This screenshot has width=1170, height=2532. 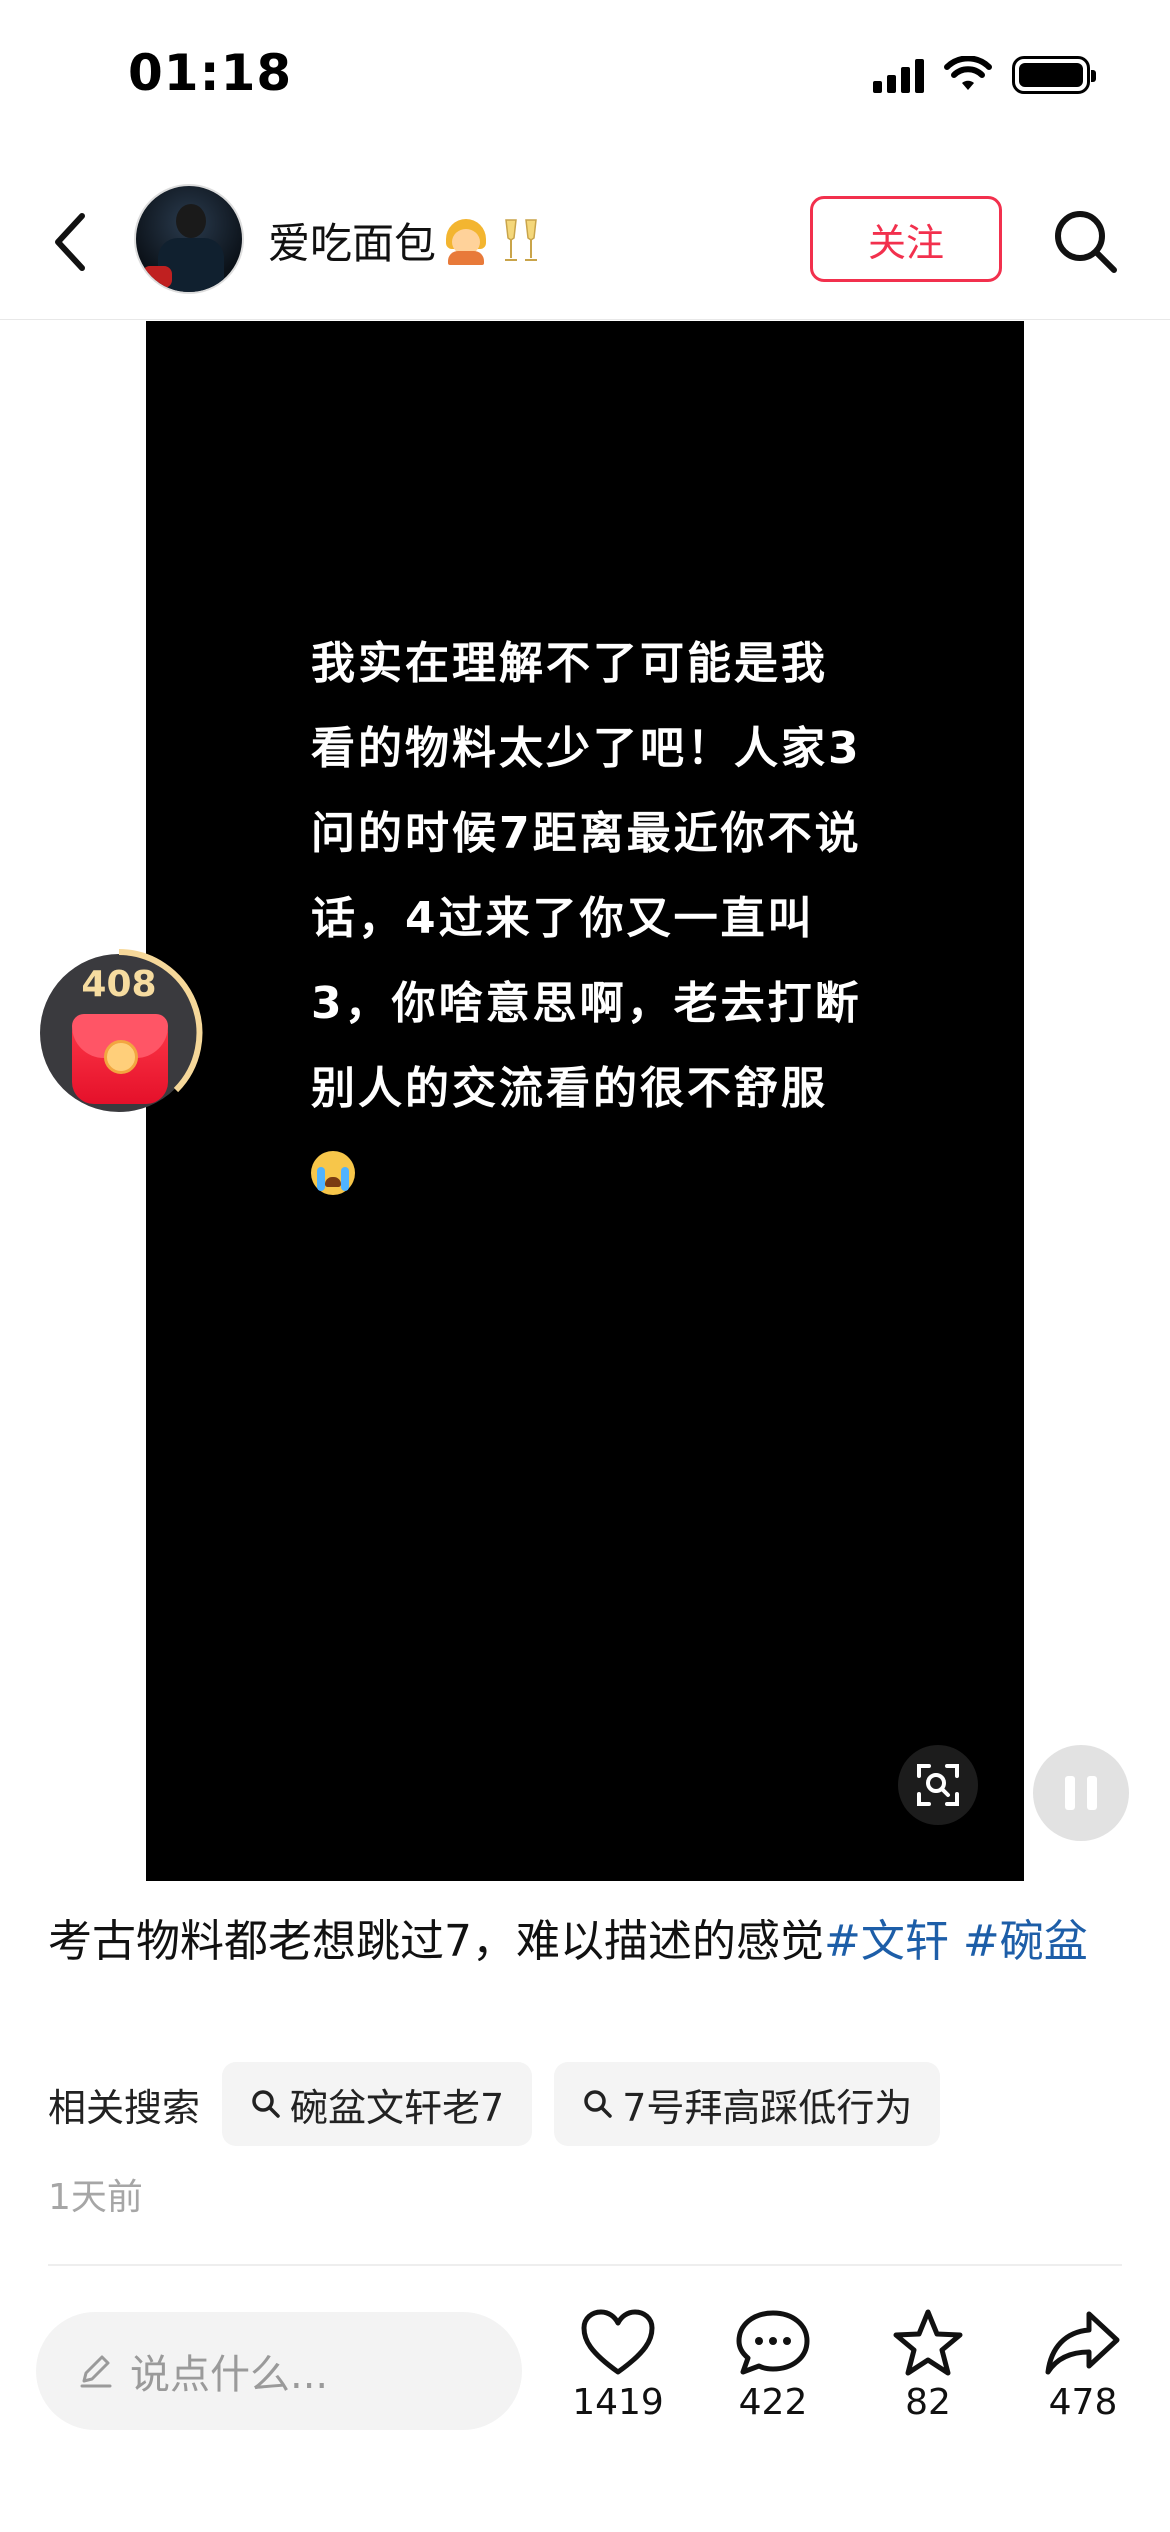 I want to click on avatar, so click(x=189, y=239).